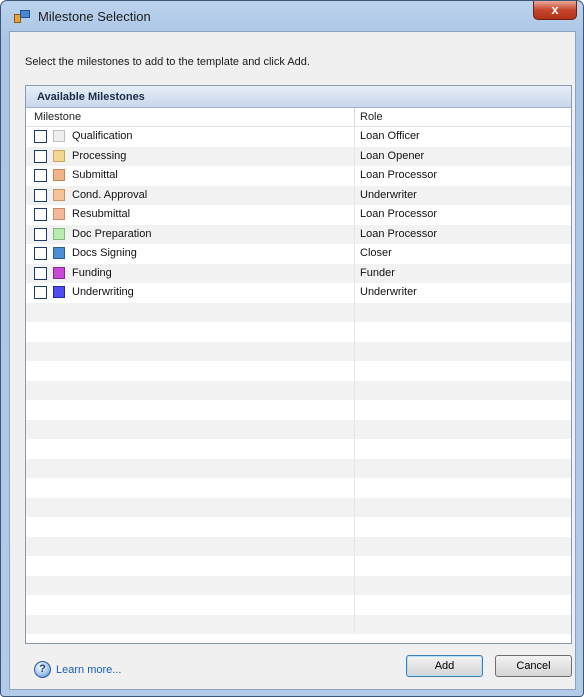 Image resolution: width=584 pixels, height=697 pixels. I want to click on close-button: x, so click(555, 10).